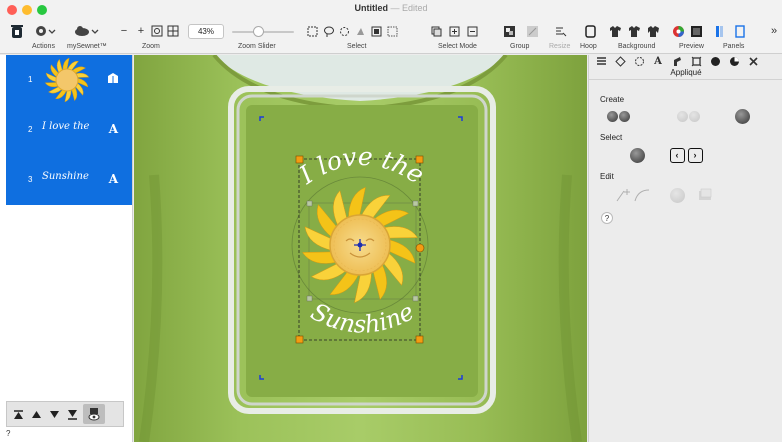 Image resolution: width=782 pixels, height=442 pixels. I want to click on group-button, so click(509, 31).